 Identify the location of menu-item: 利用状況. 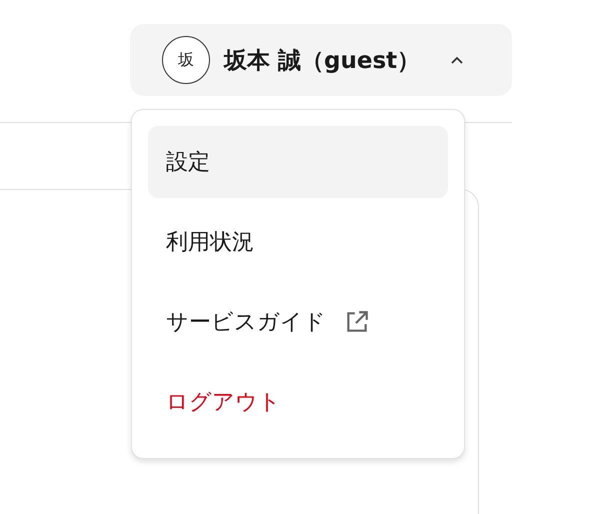
(298, 242).